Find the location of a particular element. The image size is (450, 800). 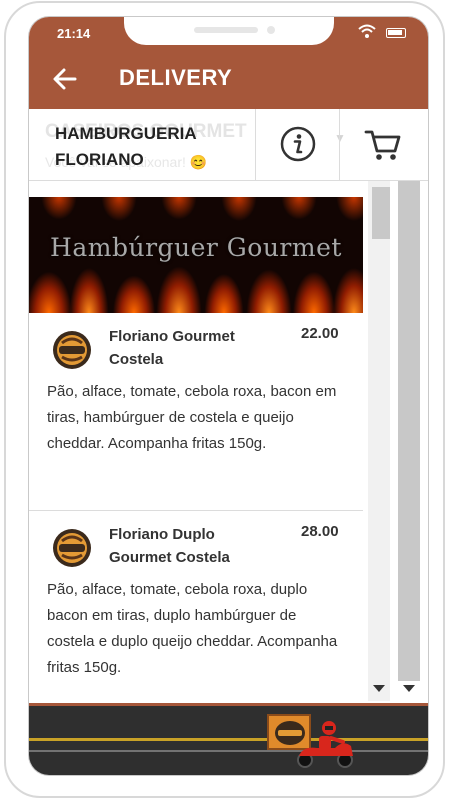

store-name: HAMBURGUERIA FLORIANO is located at coordinates (126, 147).